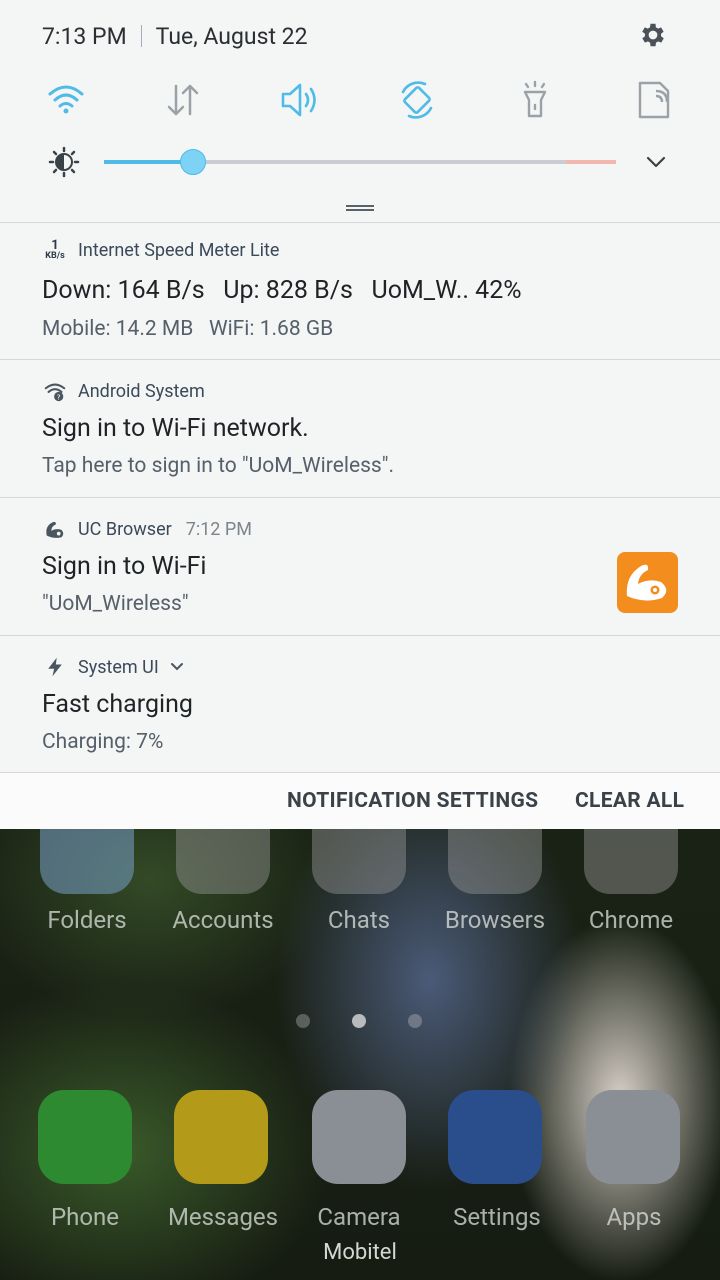 The image size is (720, 1280). What do you see at coordinates (66, 100) in the screenshot?
I see `wifi-icon` at bounding box center [66, 100].